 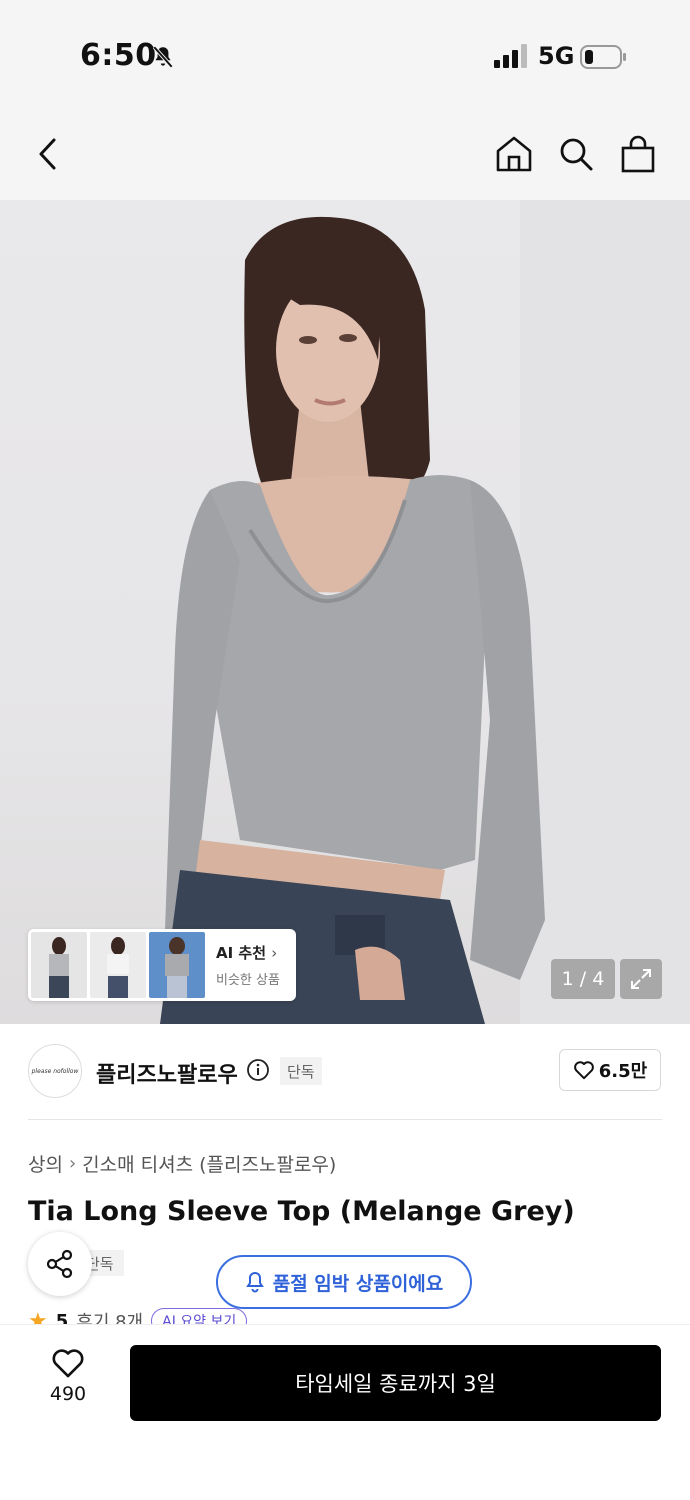 I want to click on signal-icon, so click(x=510, y=56).